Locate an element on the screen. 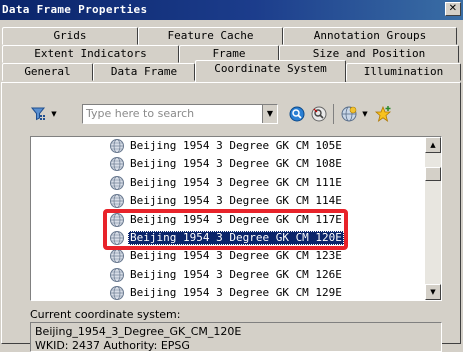 The width and height of the screenshot is (463, 352). list-item: Beijing 1954 3 Degree GK CM 126E is located at coordinates (226, 275).